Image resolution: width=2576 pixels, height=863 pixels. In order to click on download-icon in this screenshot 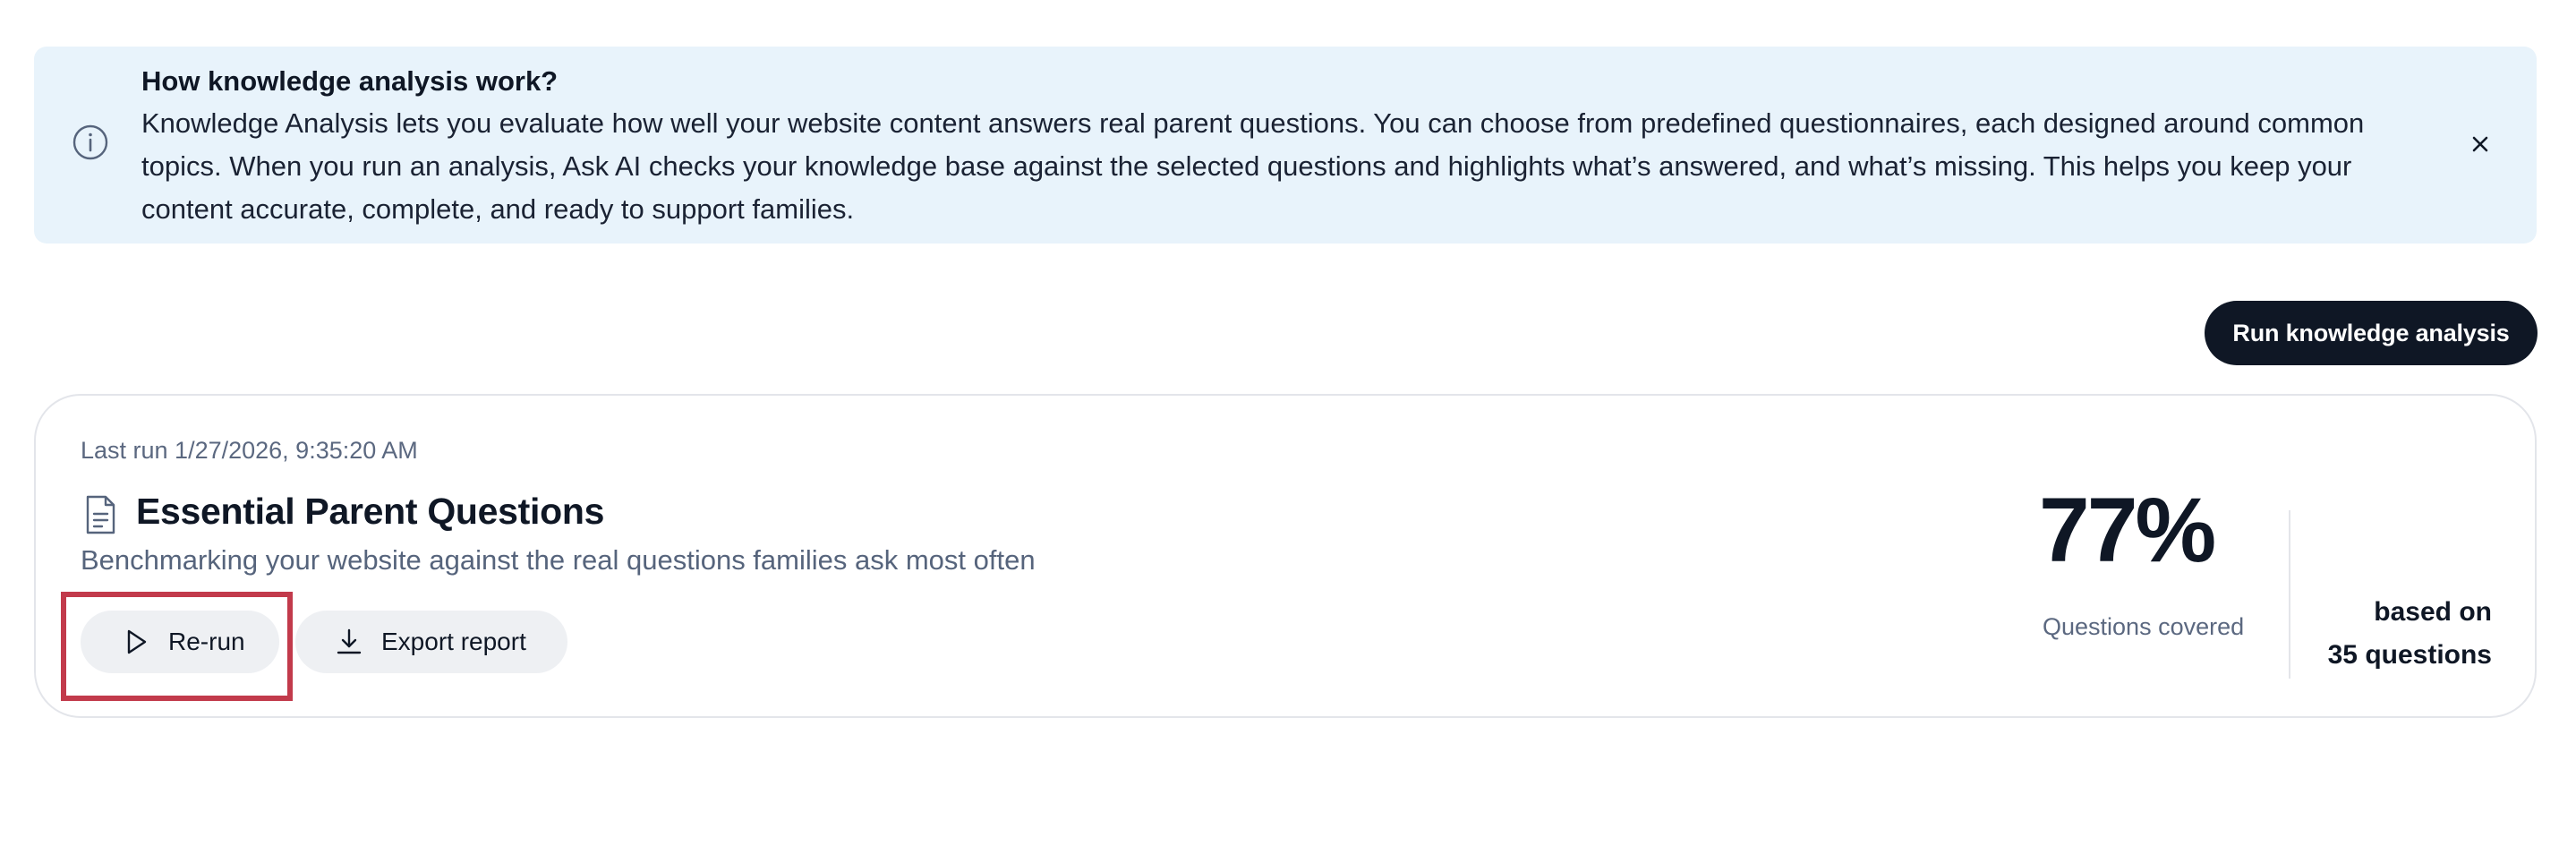, I will do `click(349, 641)`.